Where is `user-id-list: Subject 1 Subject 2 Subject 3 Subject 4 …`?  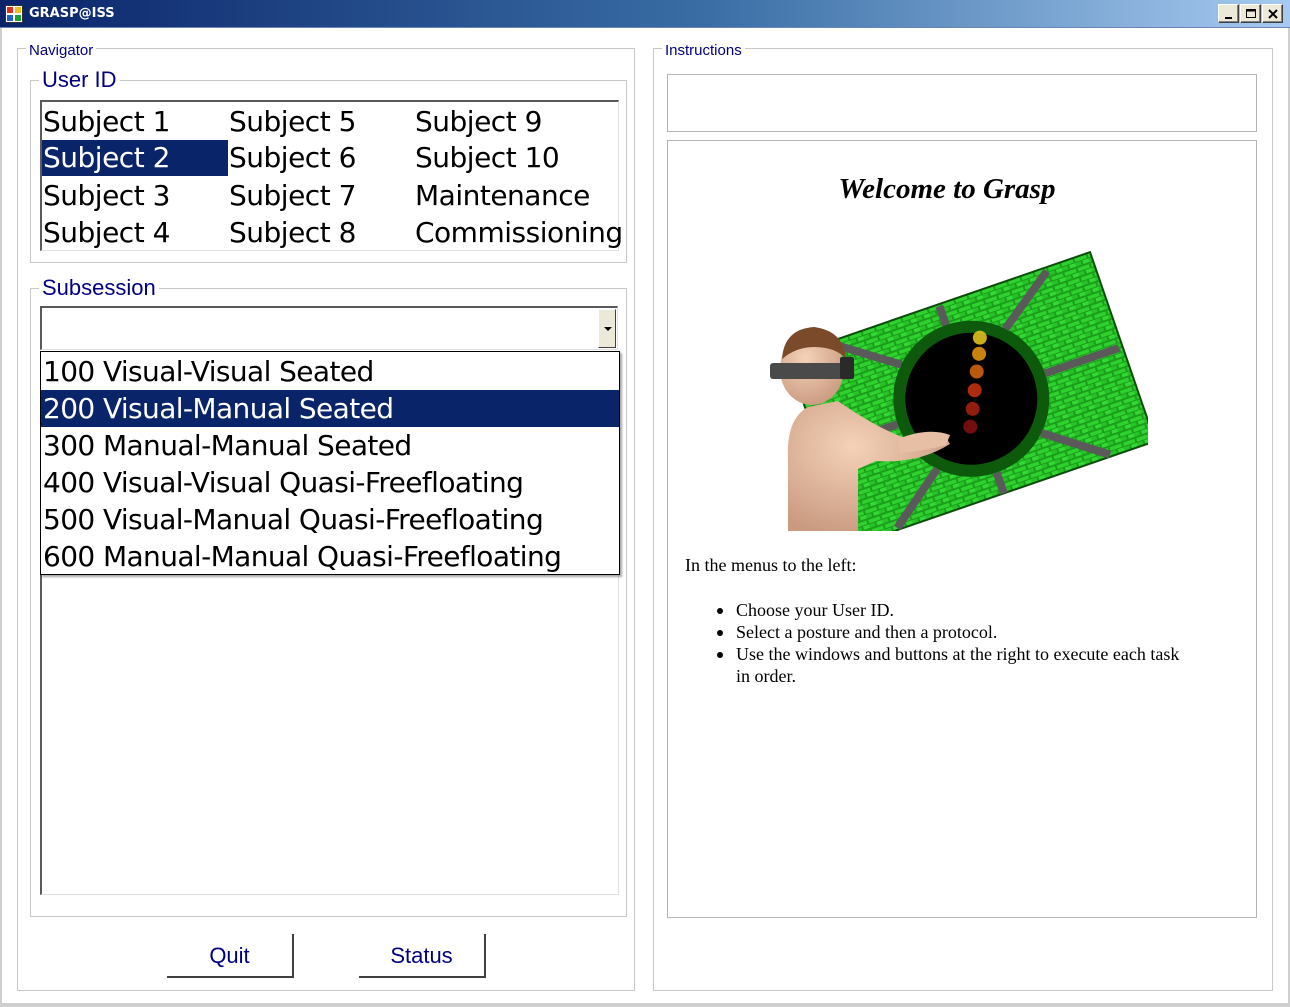 user-id-list: Subject 1 Subject 2 Subject 3 Subject 4 … is located at coordinates (331, 175).